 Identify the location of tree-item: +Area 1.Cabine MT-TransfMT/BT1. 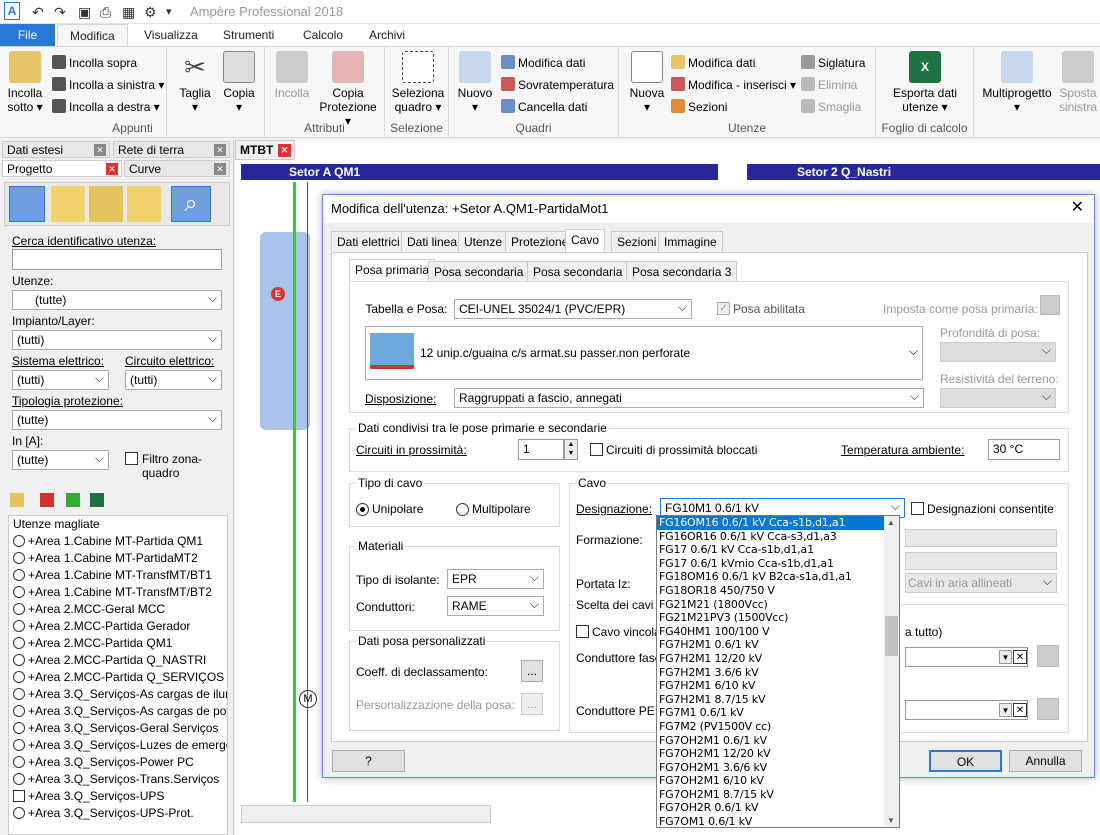
(118, 575).